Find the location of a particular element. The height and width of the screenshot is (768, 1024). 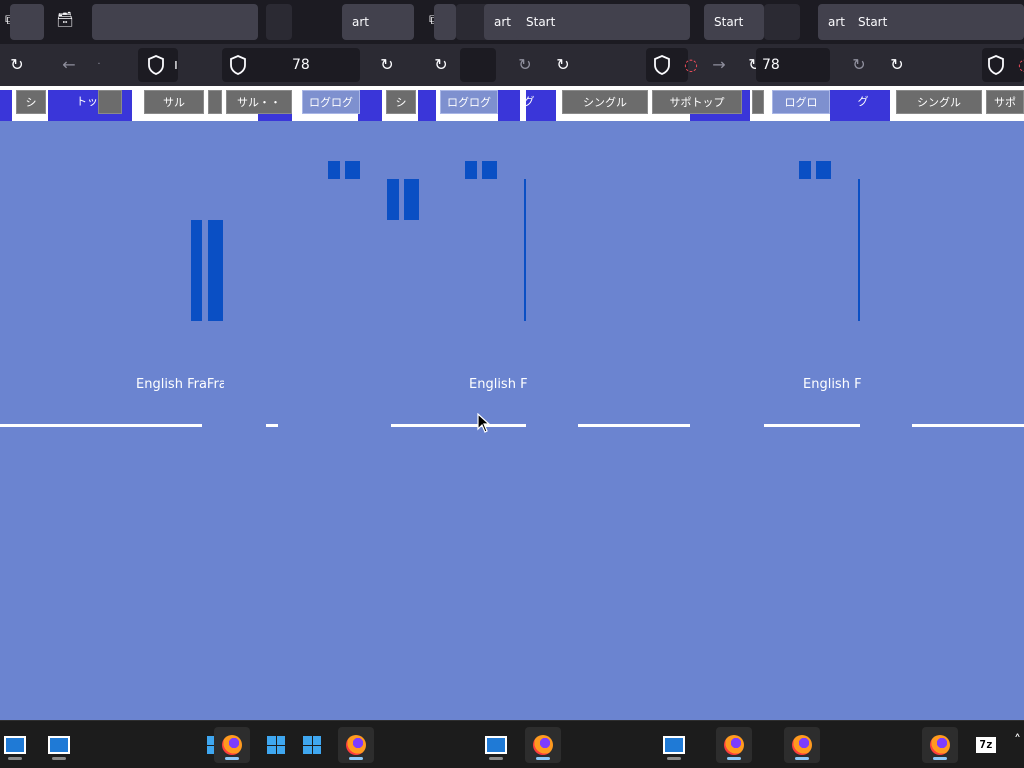

url-text: 78 is located at coordinates (301, 65).